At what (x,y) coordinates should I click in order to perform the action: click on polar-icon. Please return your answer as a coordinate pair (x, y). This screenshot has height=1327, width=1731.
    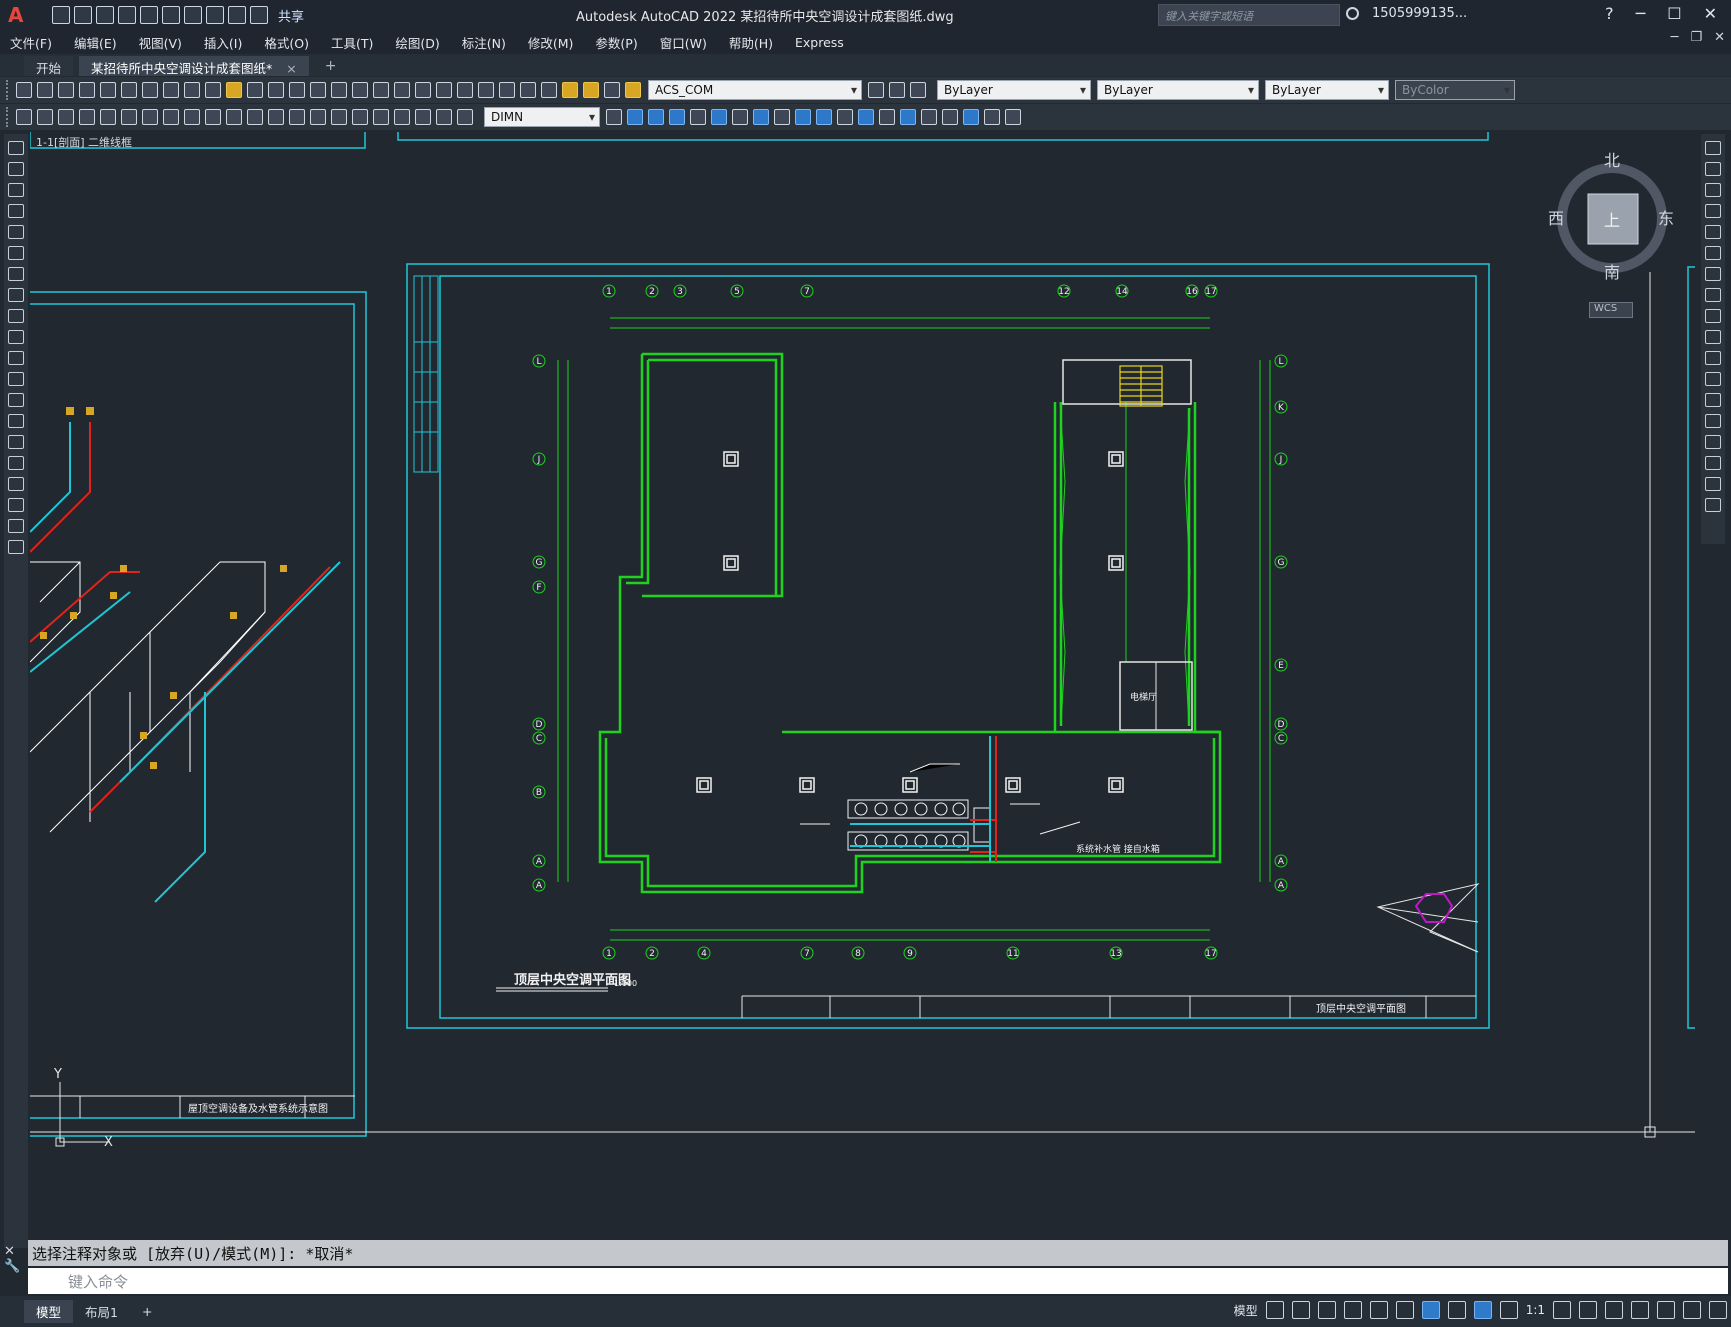
    Looking at the image, I should click on (1352, 1310).